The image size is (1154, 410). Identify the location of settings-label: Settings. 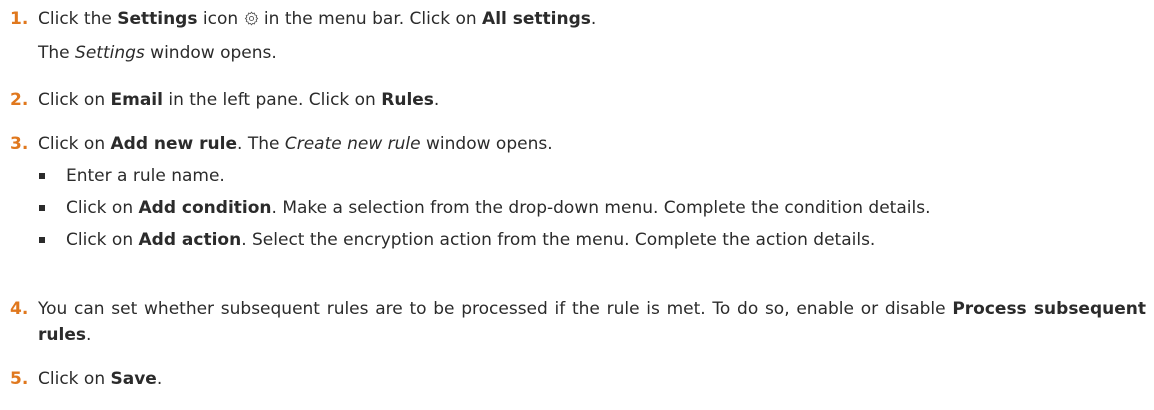
(157, 19).